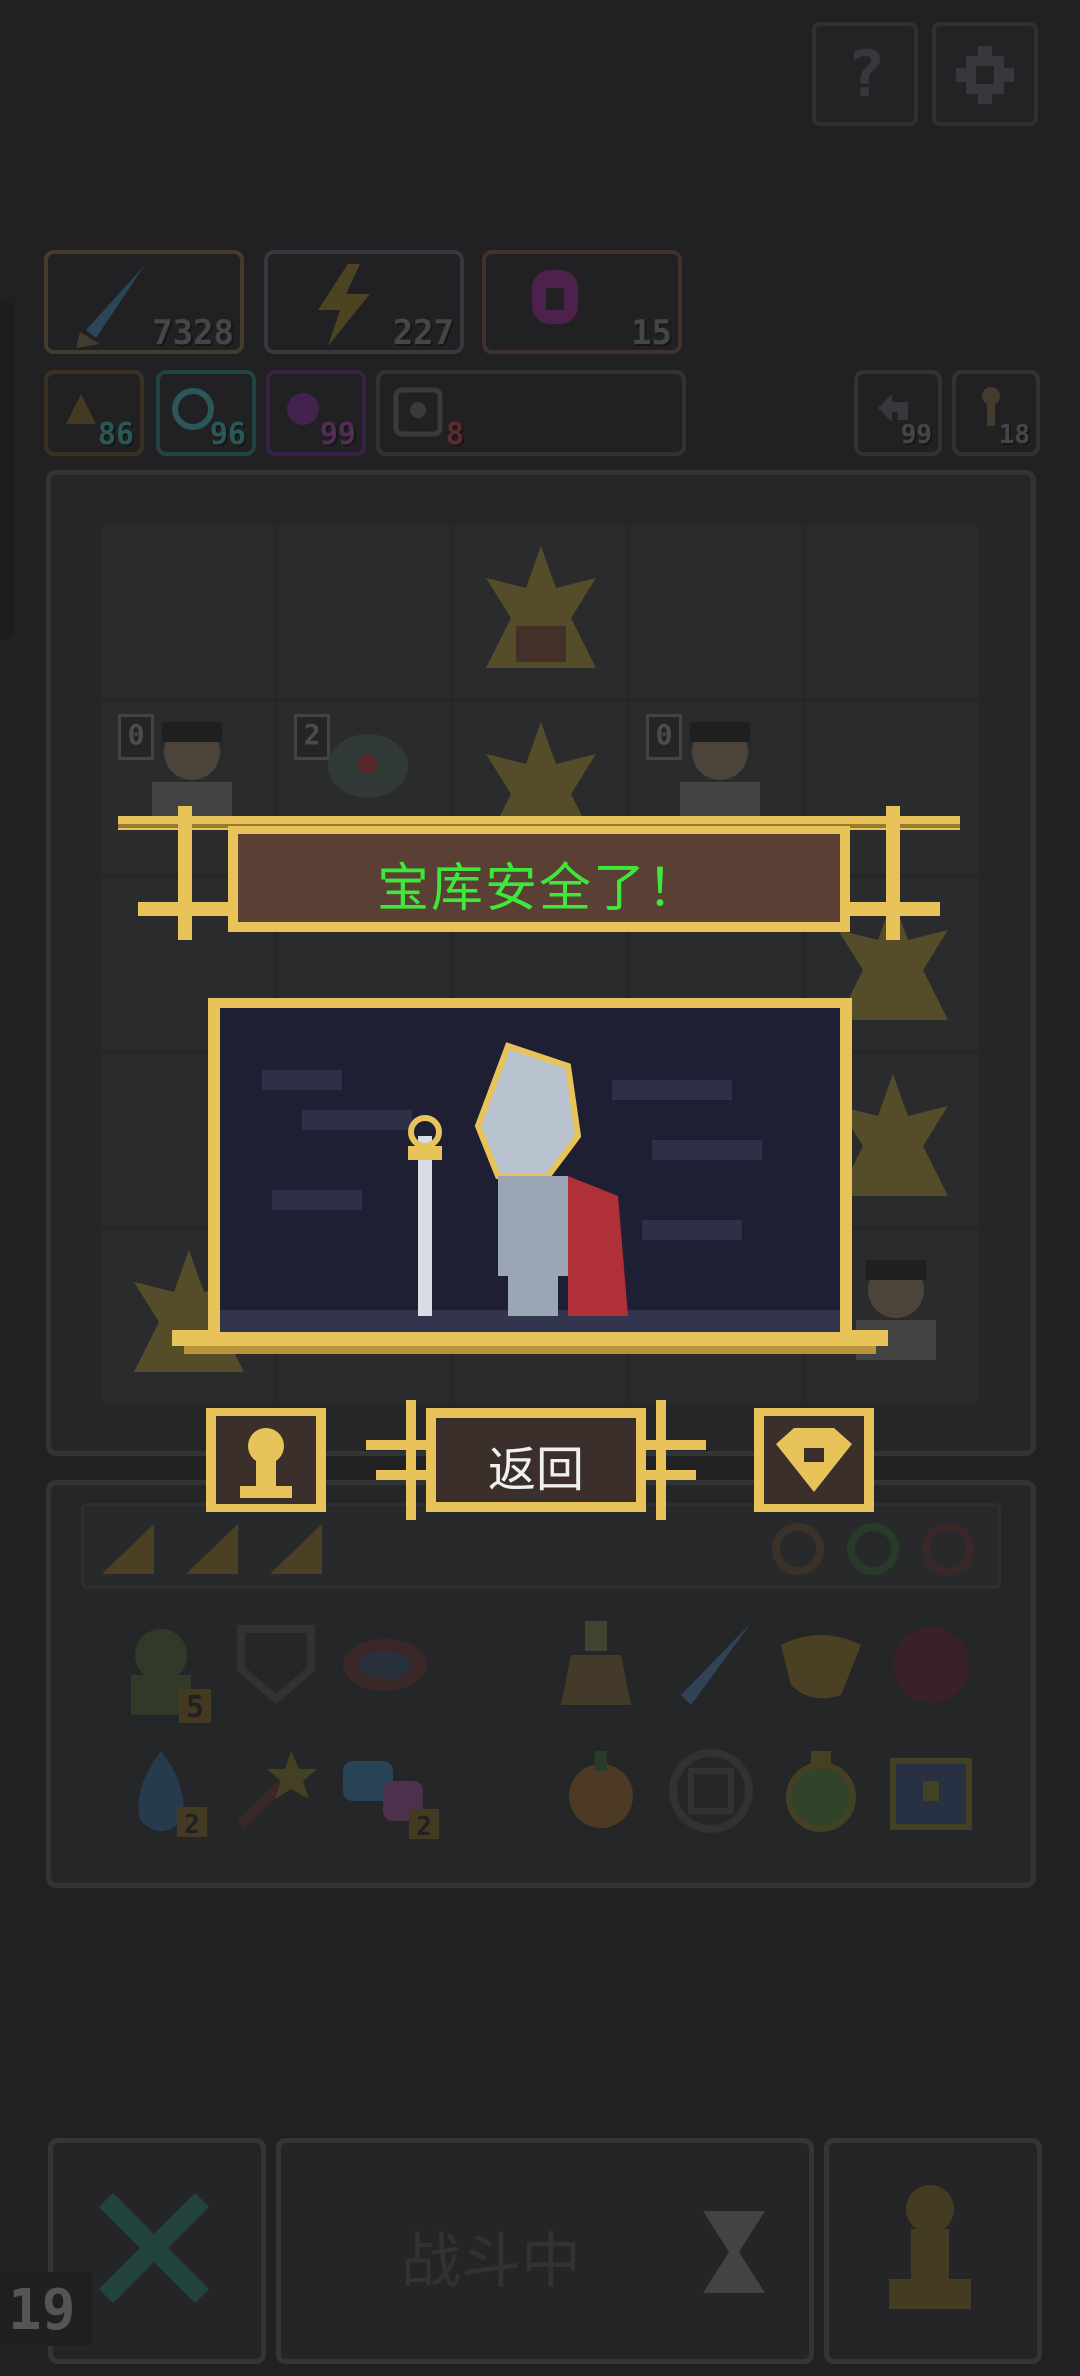 Image resolution: width=1080 pixels, height=2376 pixels. I want to click on back-button: 返回, so click(536, 1460).